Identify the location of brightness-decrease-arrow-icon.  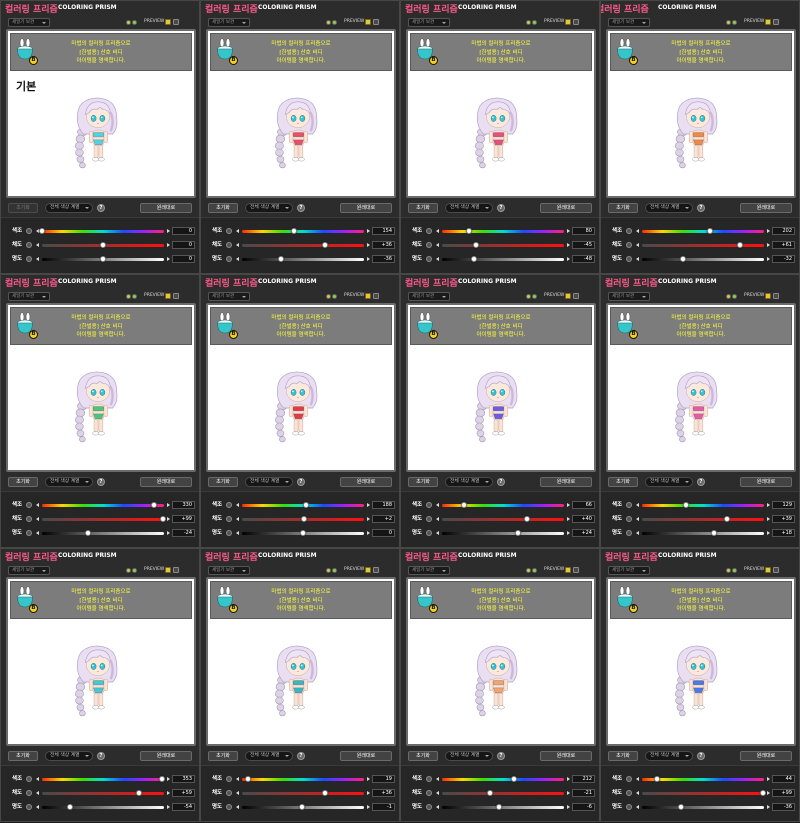
(37, 532).